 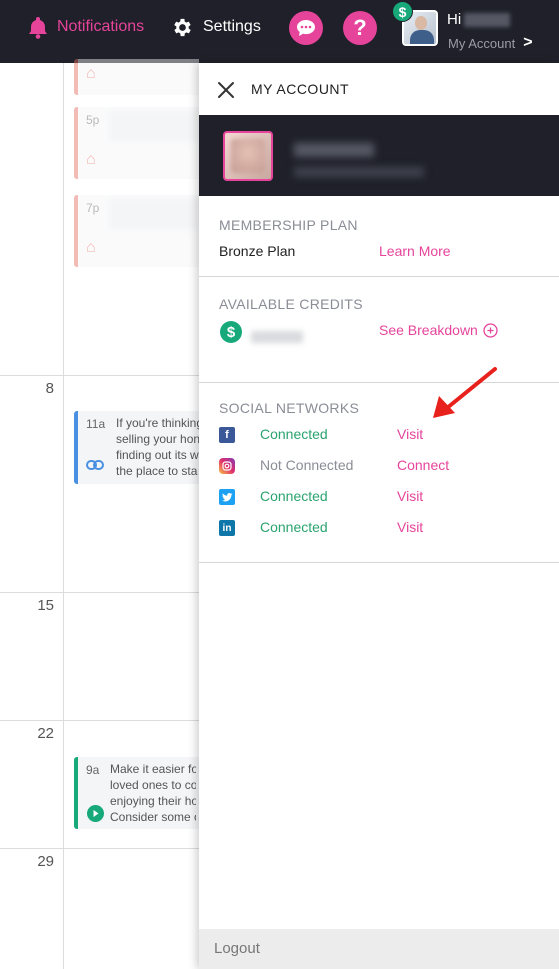 What do you see at coordinates (137, 231) in the screenshot?
I see `calendar-event: 7p ⌂` at bounding box center [137, 231].